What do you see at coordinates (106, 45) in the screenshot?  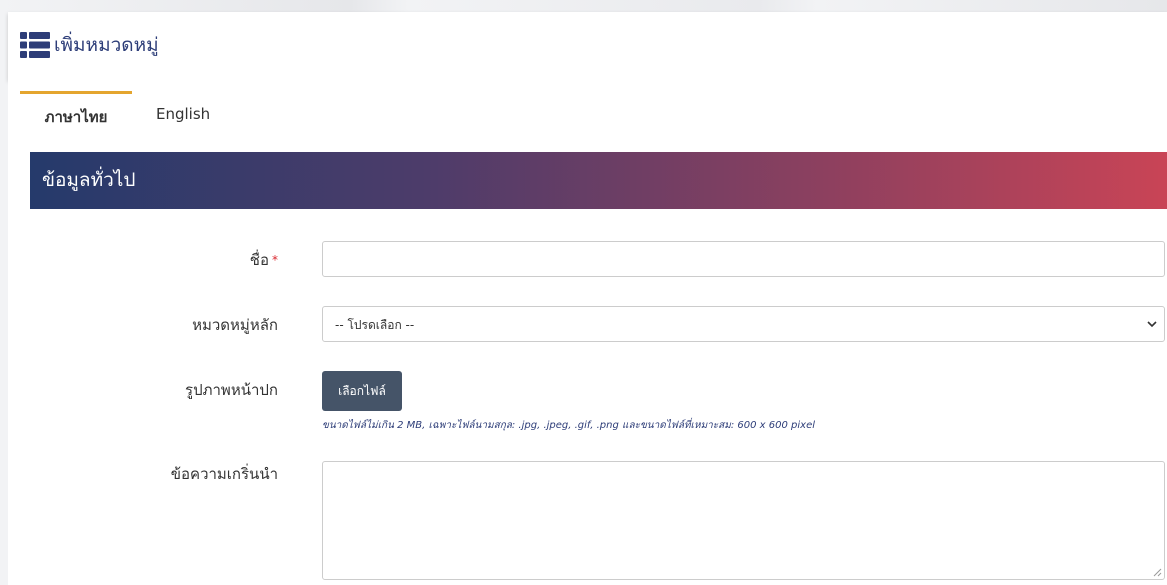 I see `page-title: เพิ่มหมวดหมู่` at bounding box center [106, 45].